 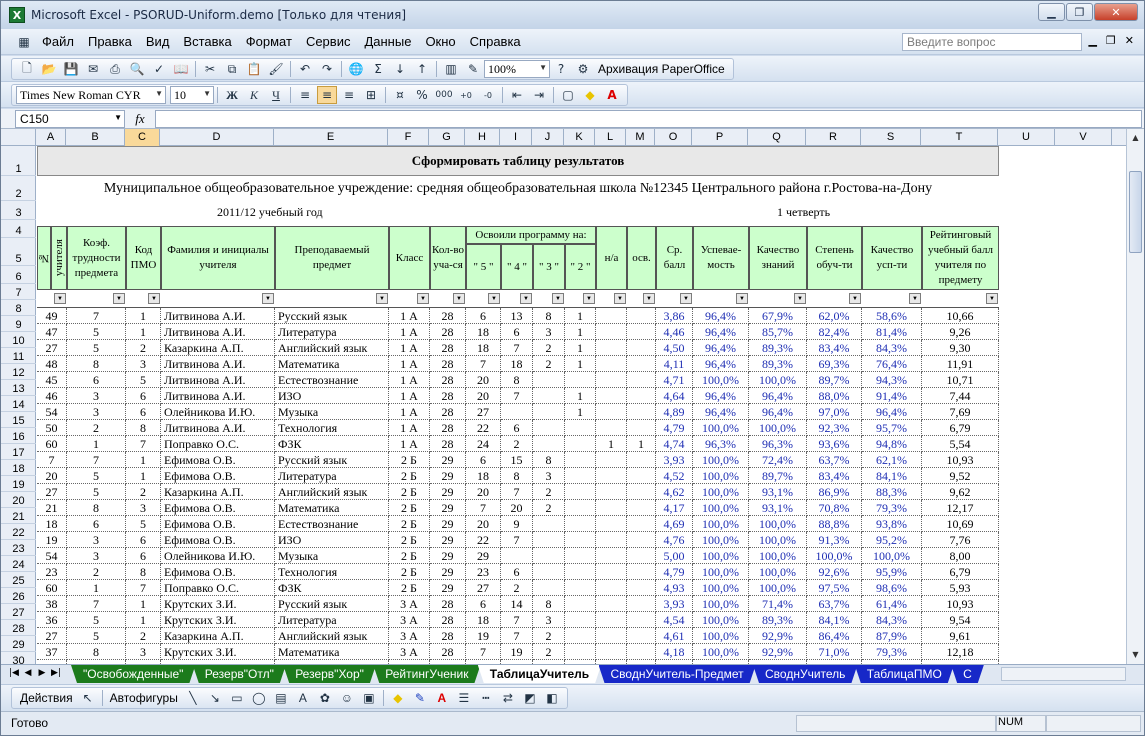 What do you see at coordinates (210, 69) in the screenshot?
I see `cut-icon: ✂` at bounding box center [210, 69].